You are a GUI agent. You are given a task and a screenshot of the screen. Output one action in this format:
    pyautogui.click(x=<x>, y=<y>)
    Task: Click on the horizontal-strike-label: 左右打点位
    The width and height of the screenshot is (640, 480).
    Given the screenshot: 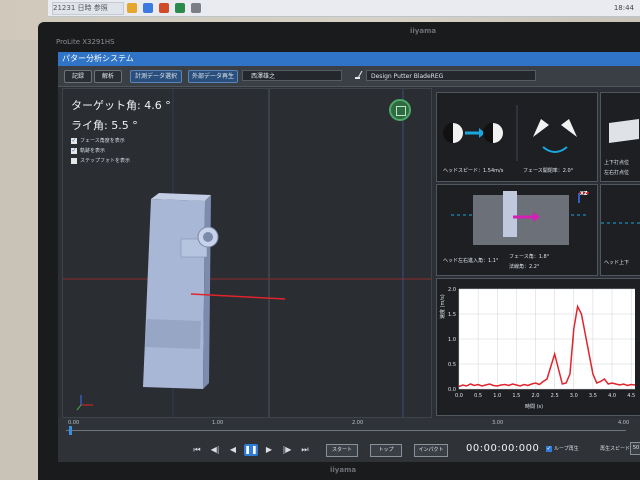 What is the action you would take?
    pyautogui.click(x=617, y=173)
    